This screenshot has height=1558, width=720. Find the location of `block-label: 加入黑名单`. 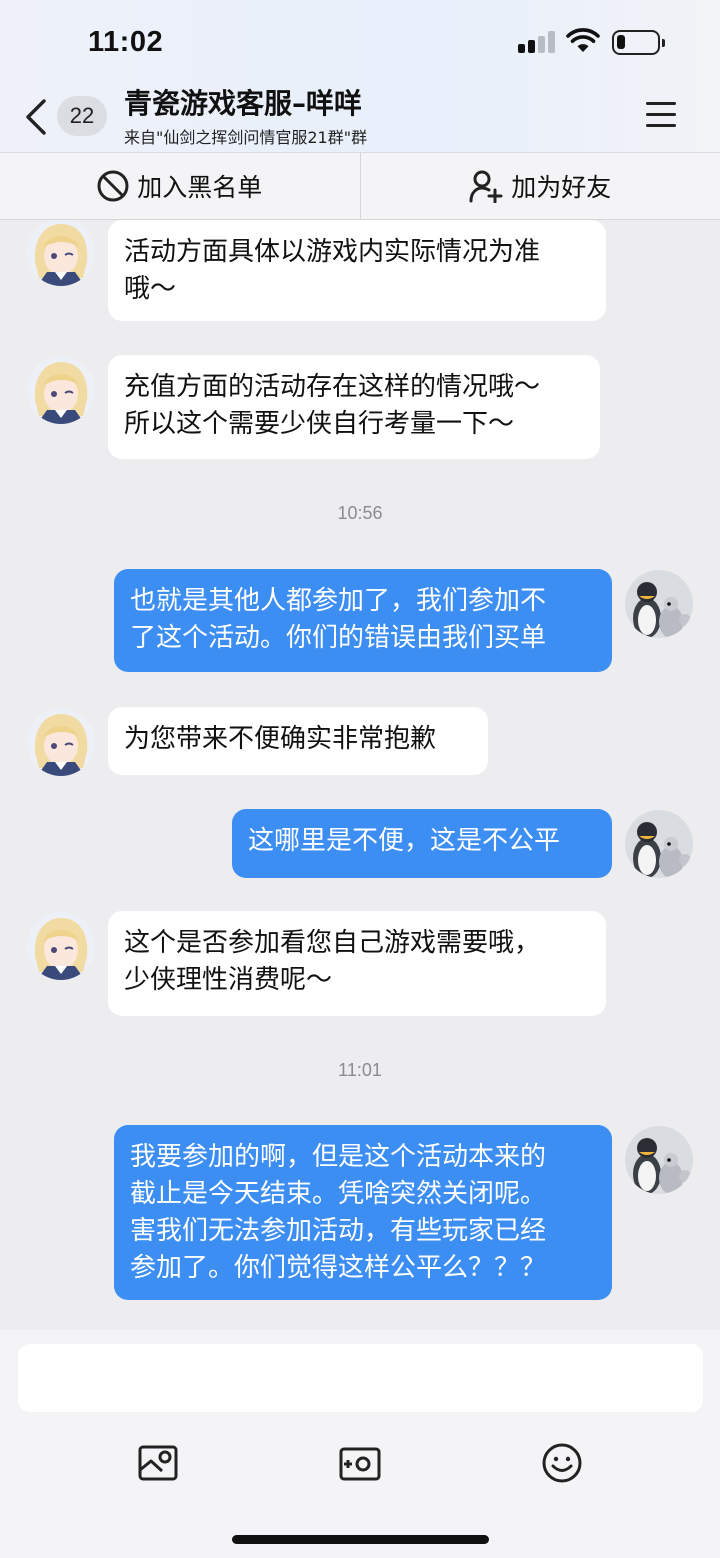

block-label: 加入黑名单 is located at coordinates (200, 187).